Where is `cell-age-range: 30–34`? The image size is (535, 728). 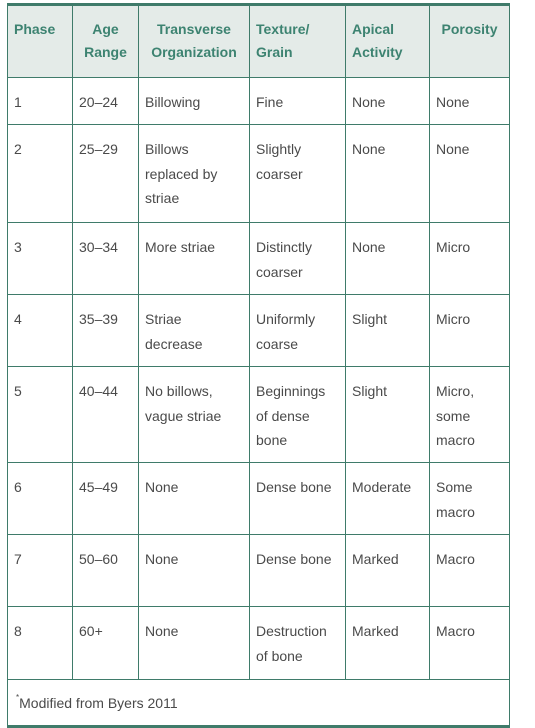
cell-age-range: 30–34 is located at coordinates (105, 258).